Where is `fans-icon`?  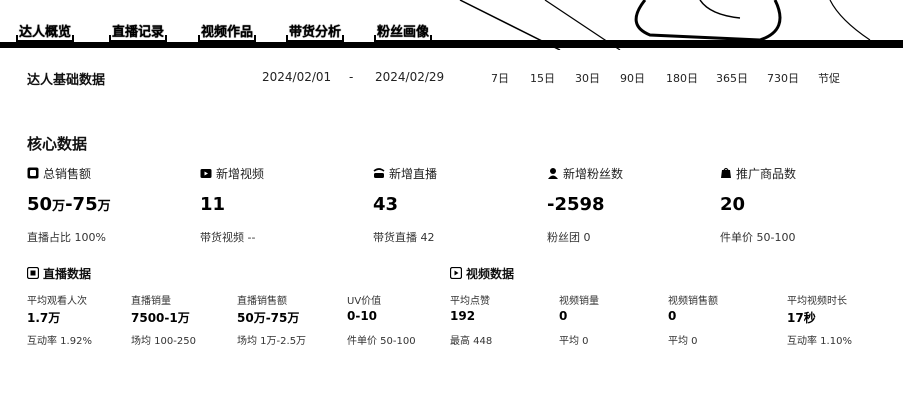
fans-icon is located at coordinates (553, 173).